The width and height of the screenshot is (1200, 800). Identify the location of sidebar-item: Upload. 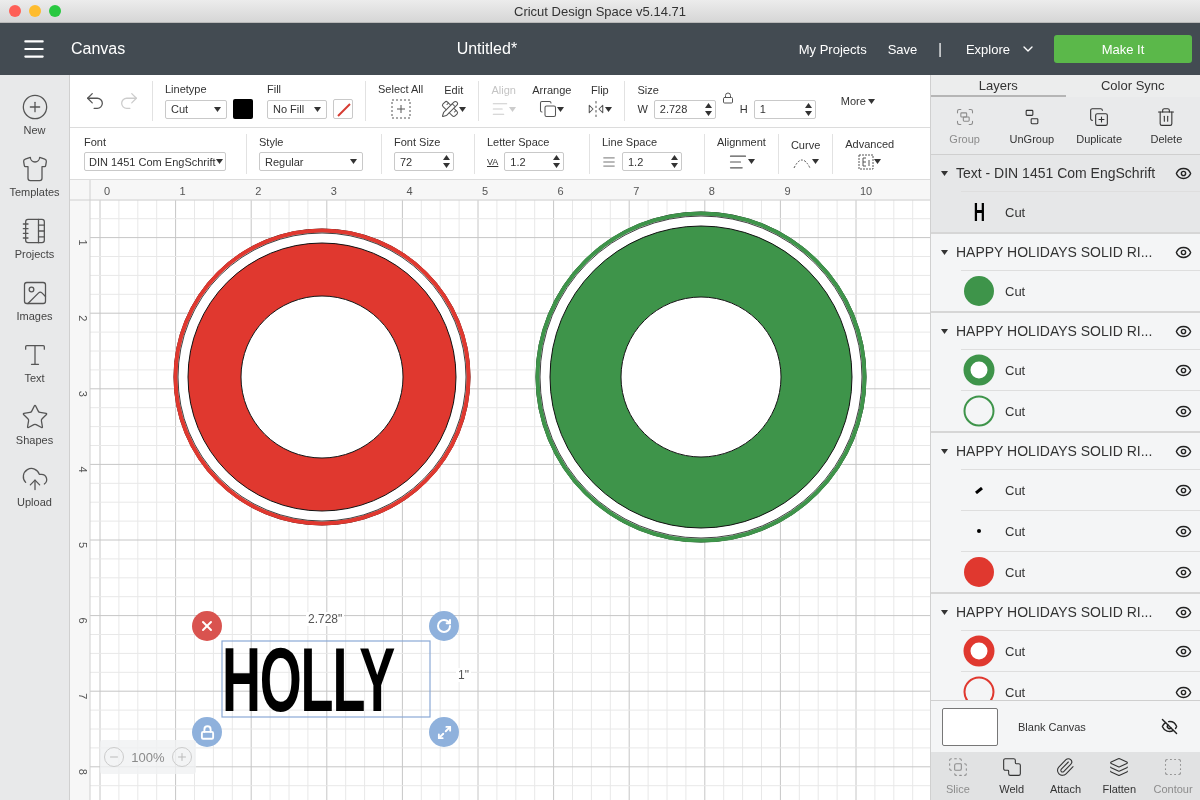
(34, 486).